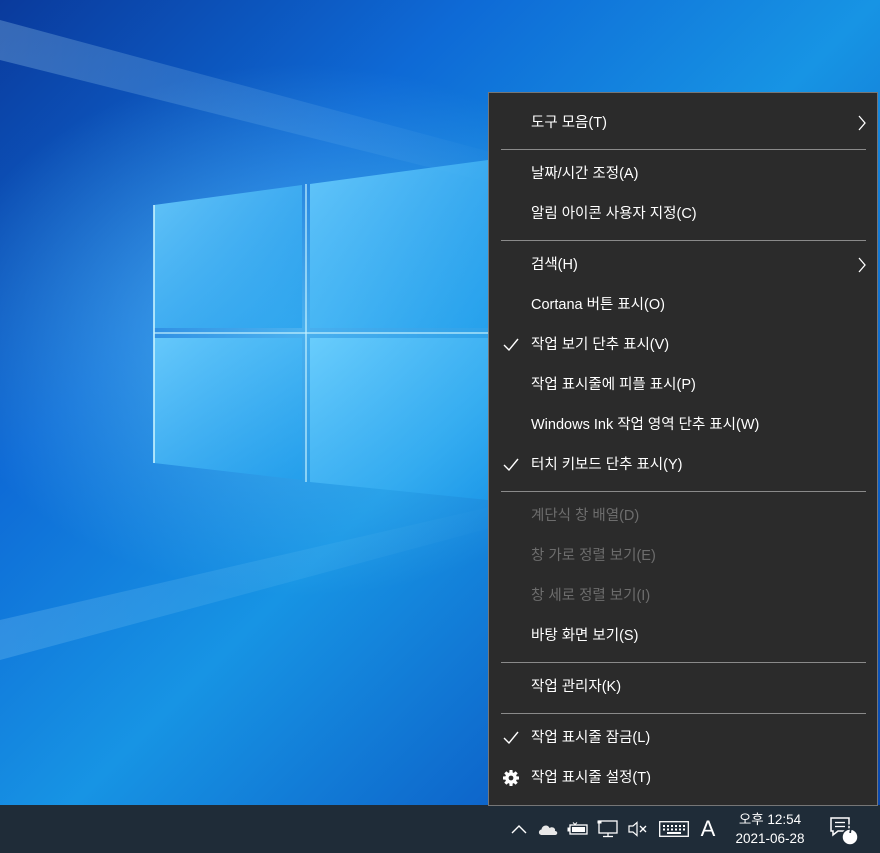  What do you see at coordinates (591, 778) in the screenshot?
I see `menu-item-label: 작업 표시줄 설정(T)` at bounding box center [591, 778].